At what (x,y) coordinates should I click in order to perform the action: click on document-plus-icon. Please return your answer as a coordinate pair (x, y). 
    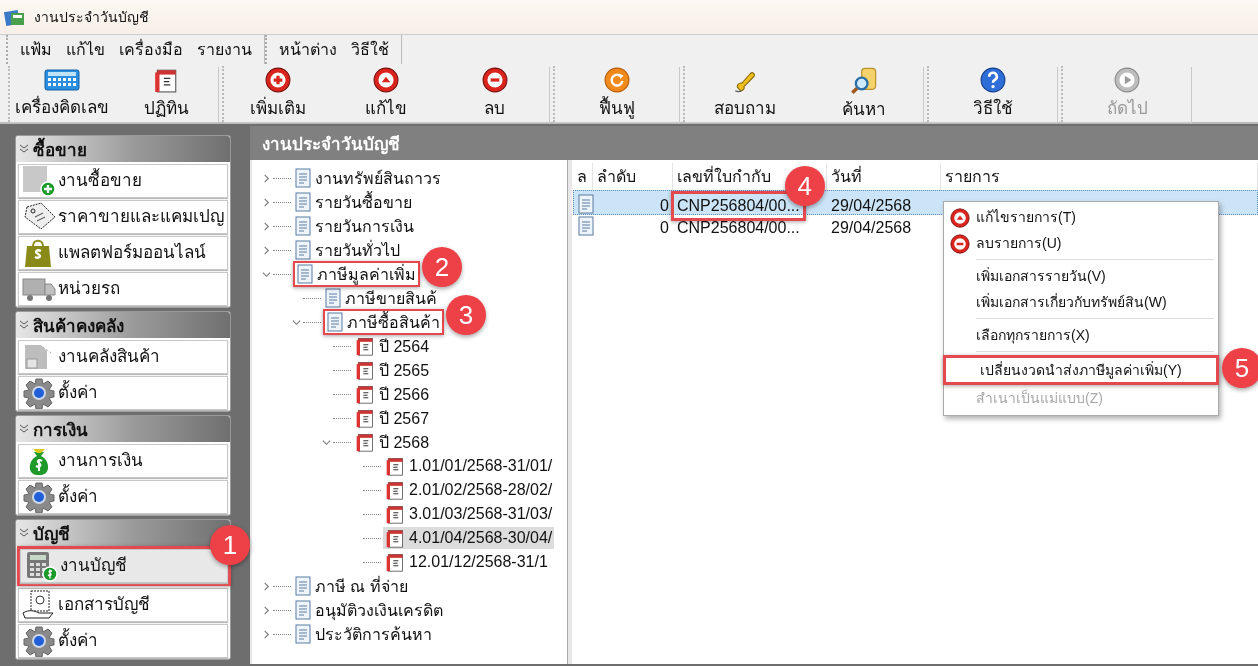
    Looking at the image, I should click on (39, 181).